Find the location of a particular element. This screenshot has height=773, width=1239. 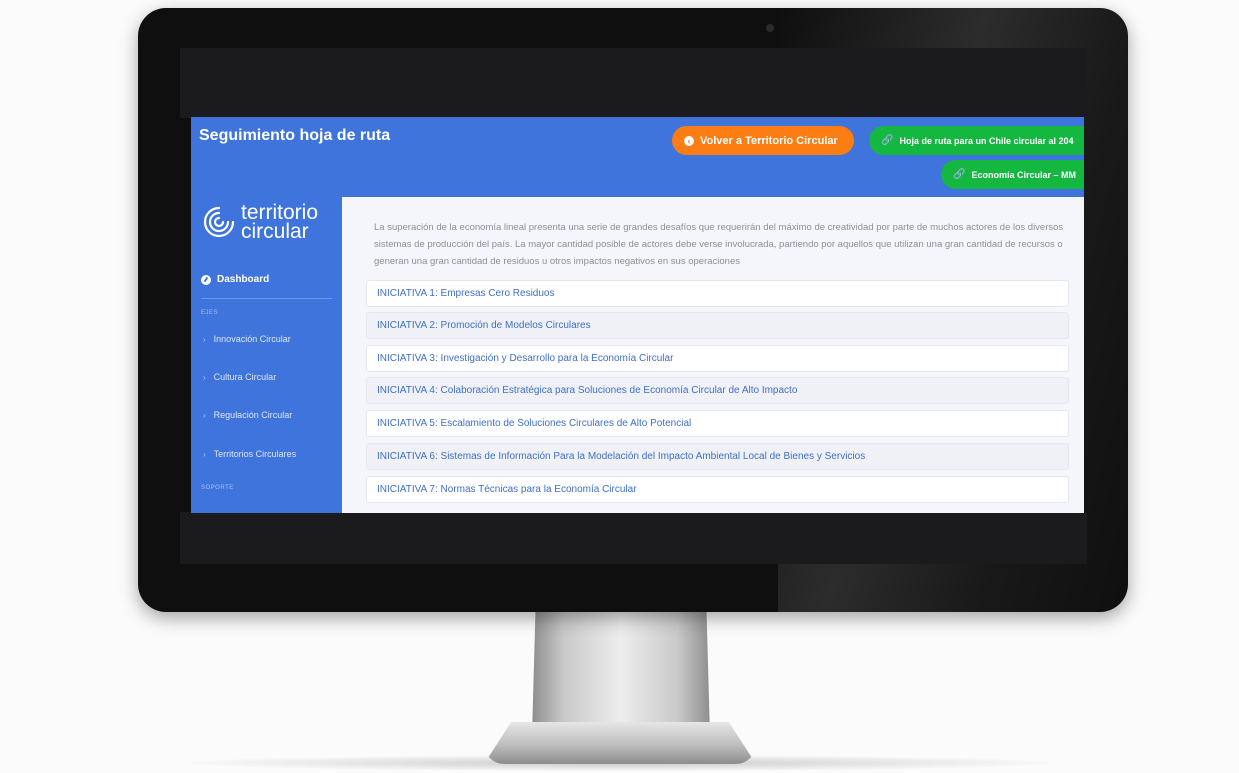

sidebar-item-label: Regulación Circular is located at coordinates (253, 415).